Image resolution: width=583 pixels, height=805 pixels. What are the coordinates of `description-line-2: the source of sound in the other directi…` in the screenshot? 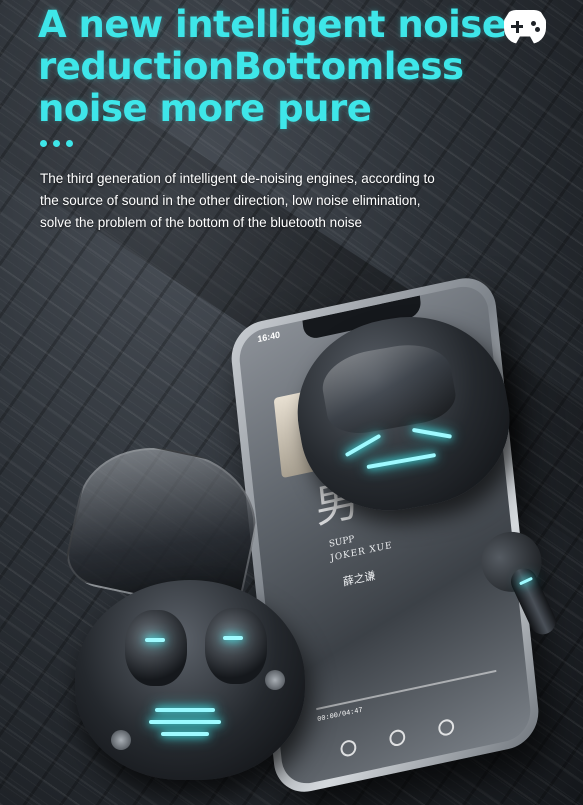 It's located at (230, 200).